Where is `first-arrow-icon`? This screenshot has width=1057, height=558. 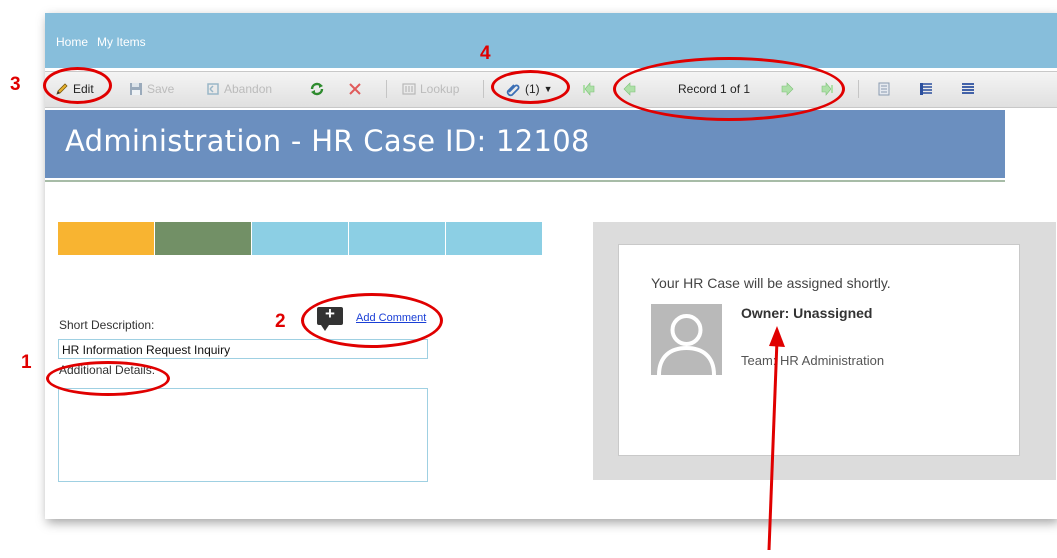 first-arrow-icon is located at coordinates (589, 89).